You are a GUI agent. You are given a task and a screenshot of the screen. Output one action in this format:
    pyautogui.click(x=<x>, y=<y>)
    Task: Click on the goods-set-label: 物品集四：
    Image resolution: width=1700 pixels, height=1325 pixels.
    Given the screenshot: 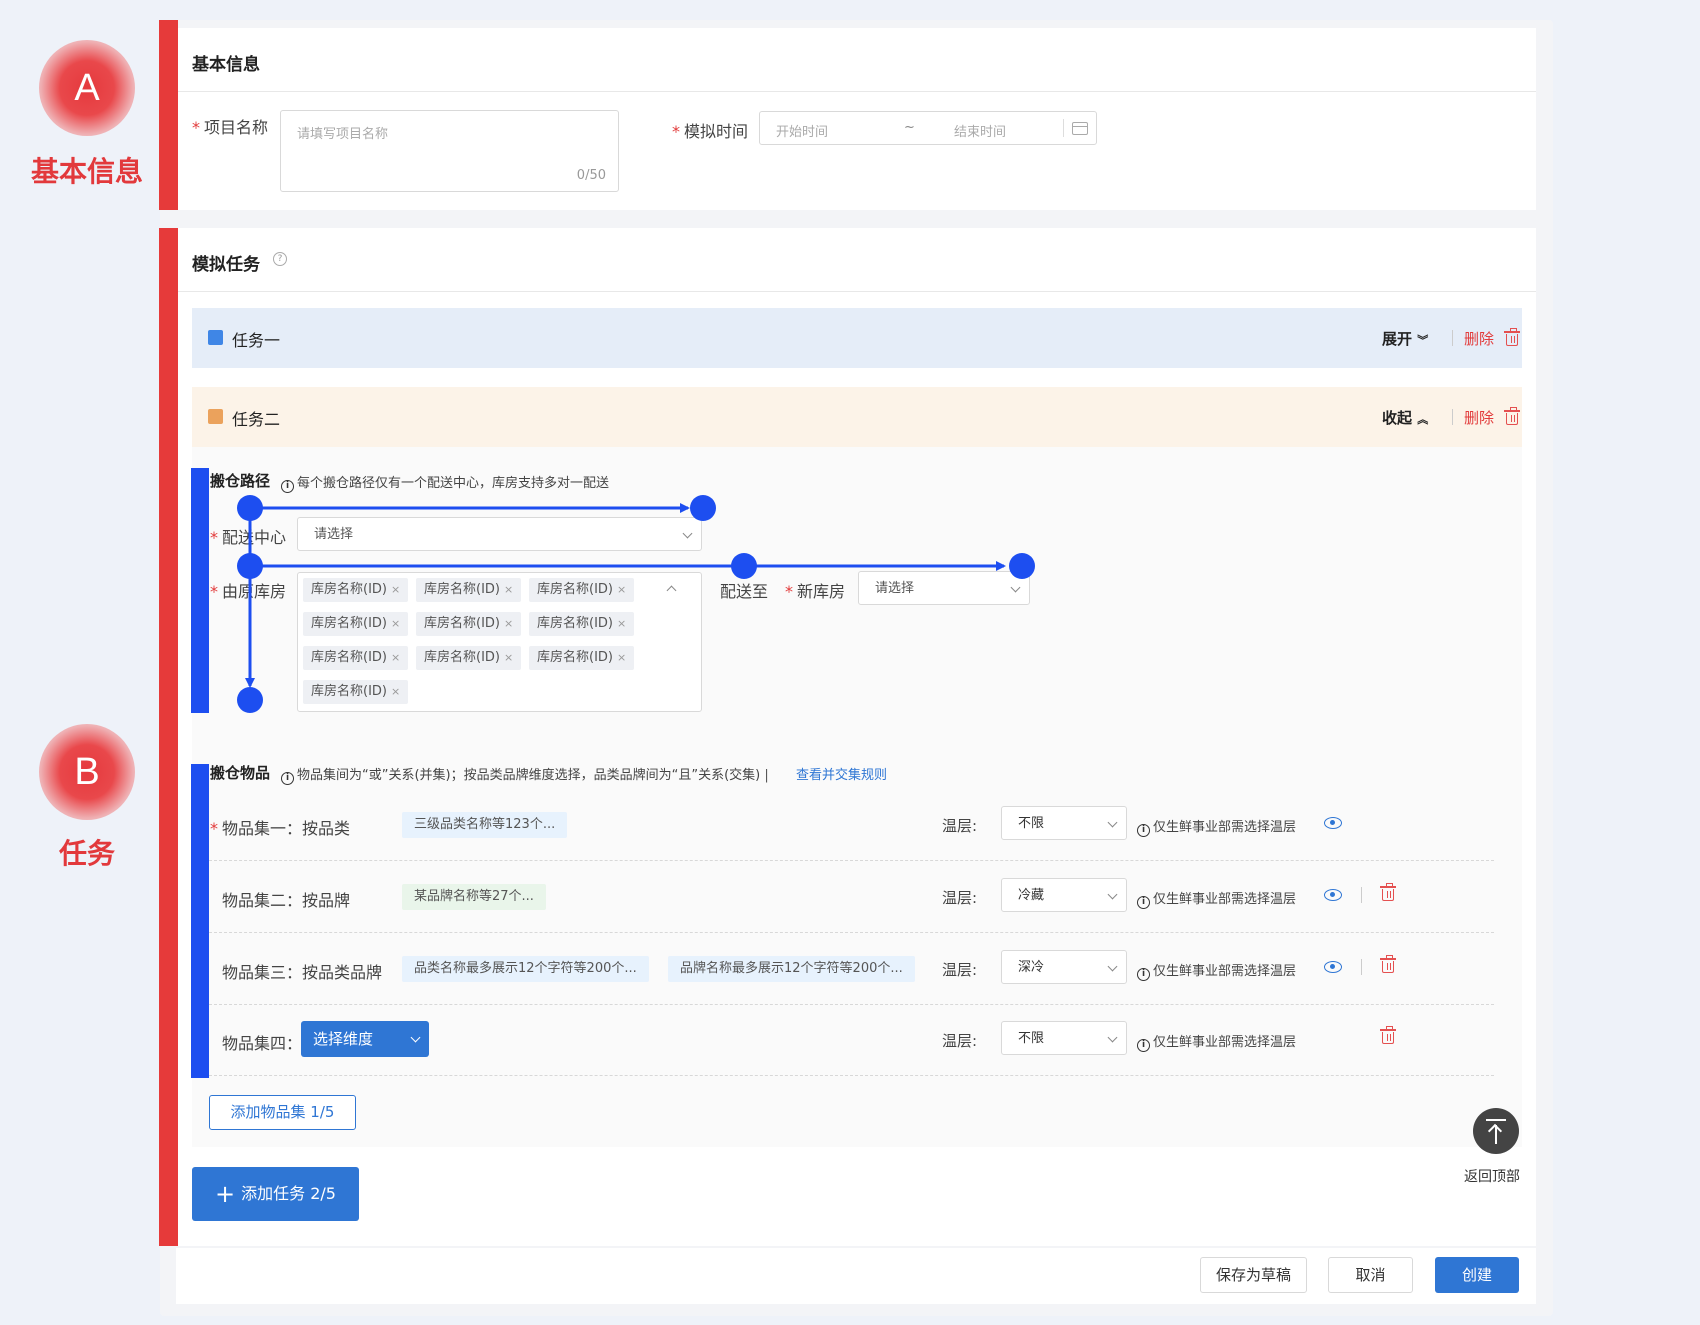 What is the action you would take?
    pyautogui.click(x=262, y=1043)
    